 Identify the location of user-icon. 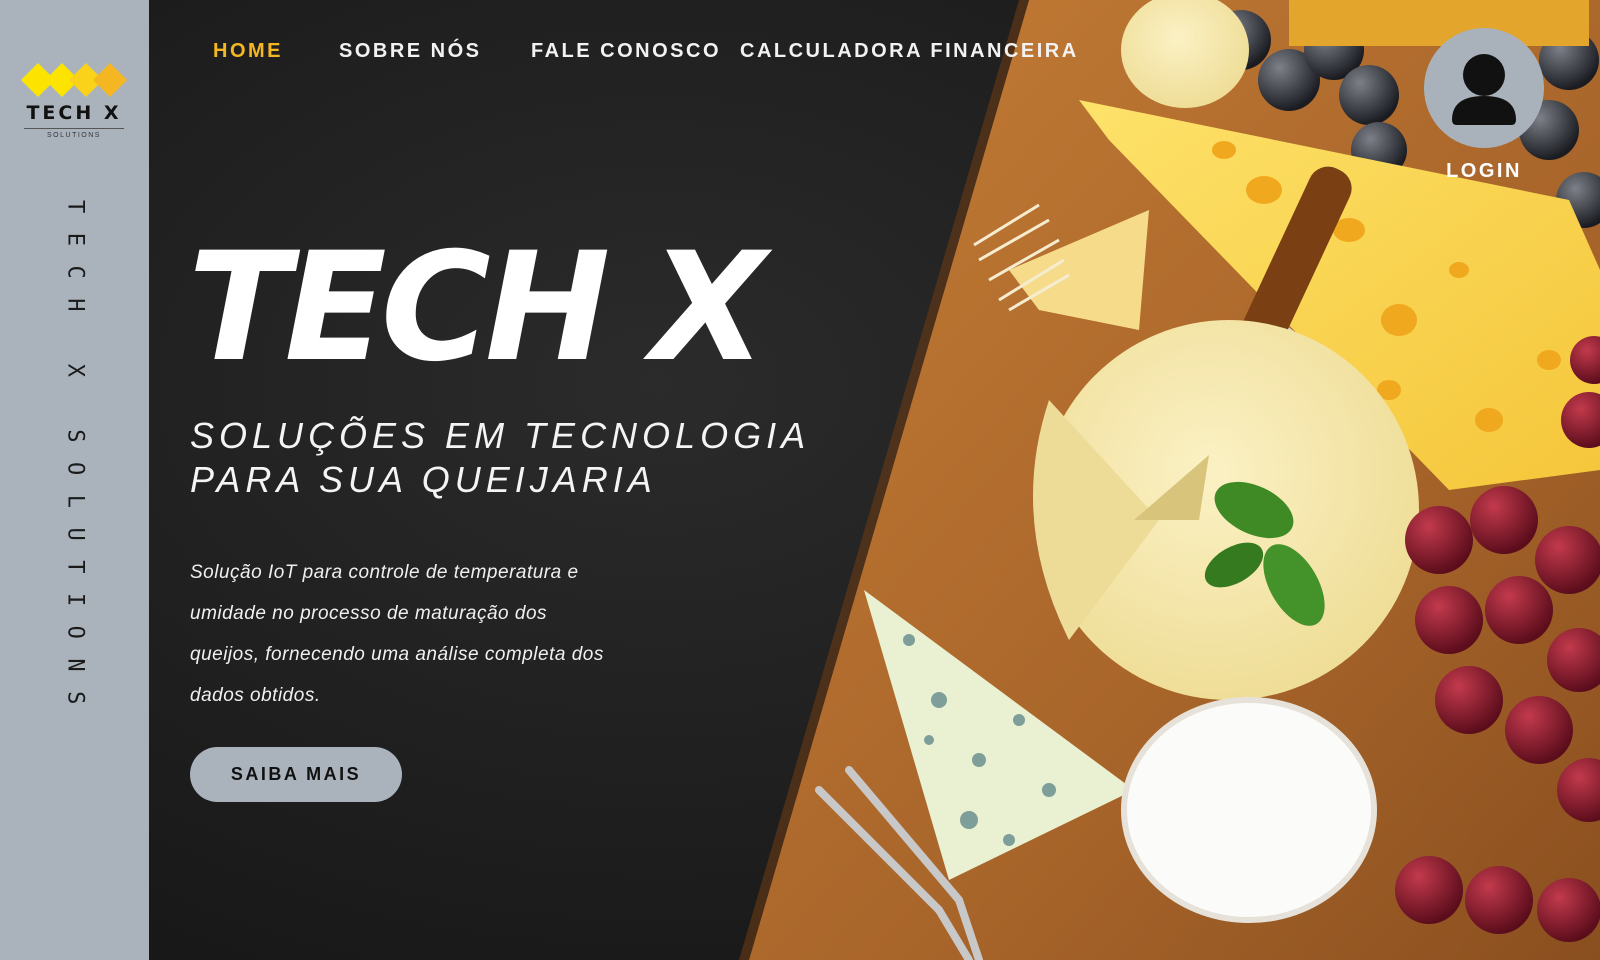
(1484, 89).